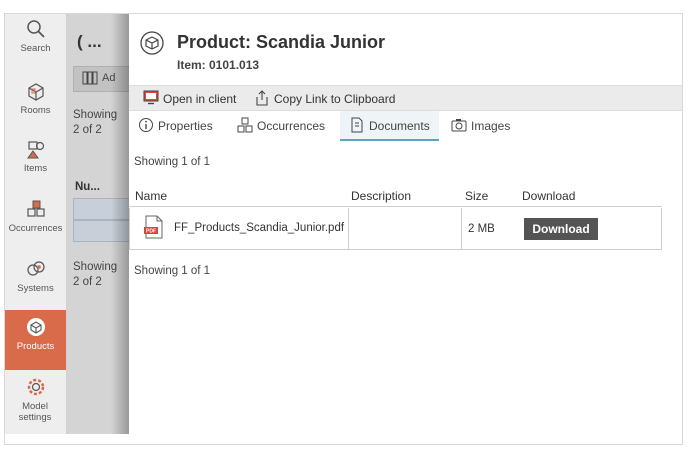 The height and width of the screenshot is (449, 689). I want to click on nav-item-products: Products, so click(35, 340).